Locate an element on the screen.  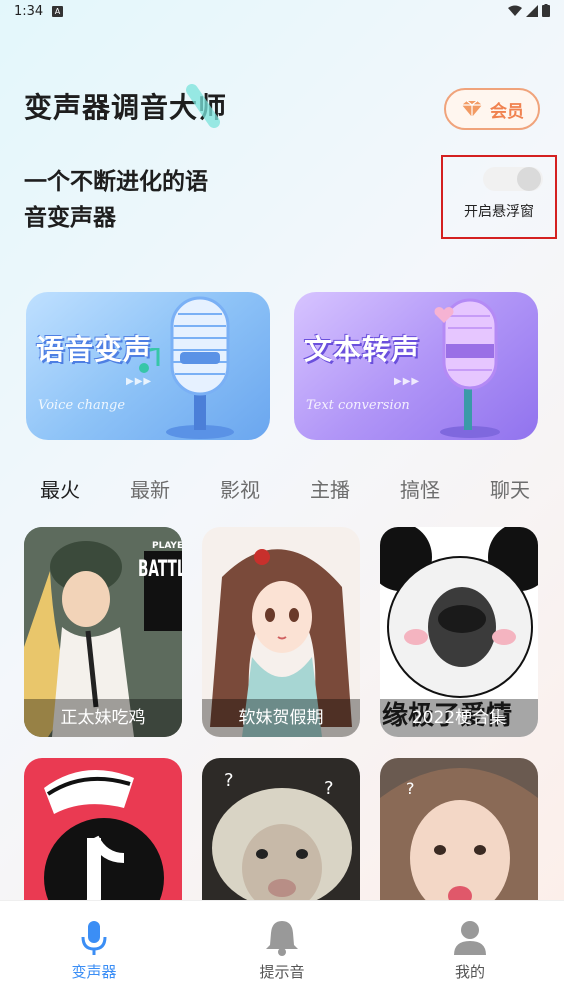
battery-icon is located at coordinates (546, 10).